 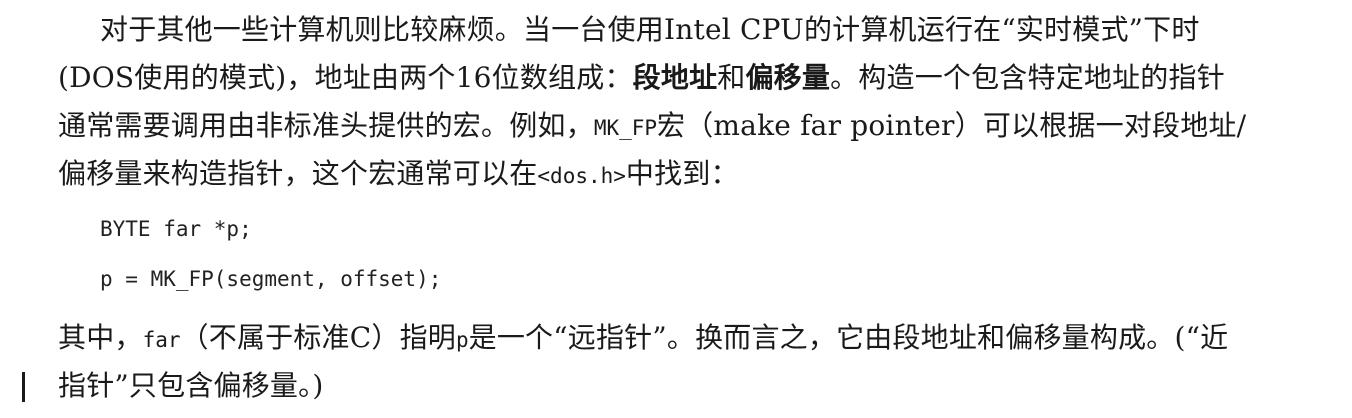 What do you see at coordinates (625, 128) in the screenshot?
I see `inline-code-mk-fp: MK_FP` at bounding box center [625, 128].